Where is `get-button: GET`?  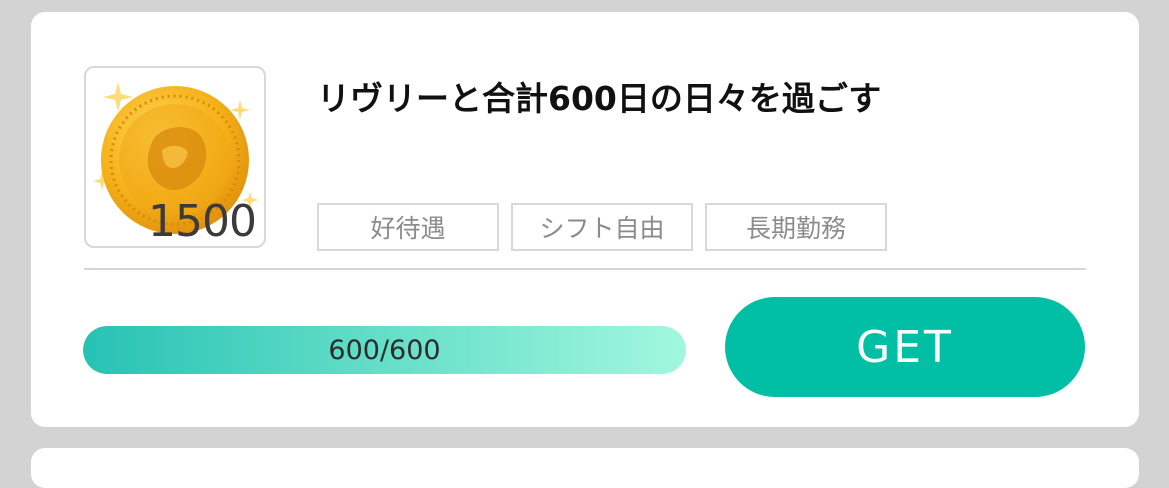 get-button: GET is located at coordinates (905, 347).